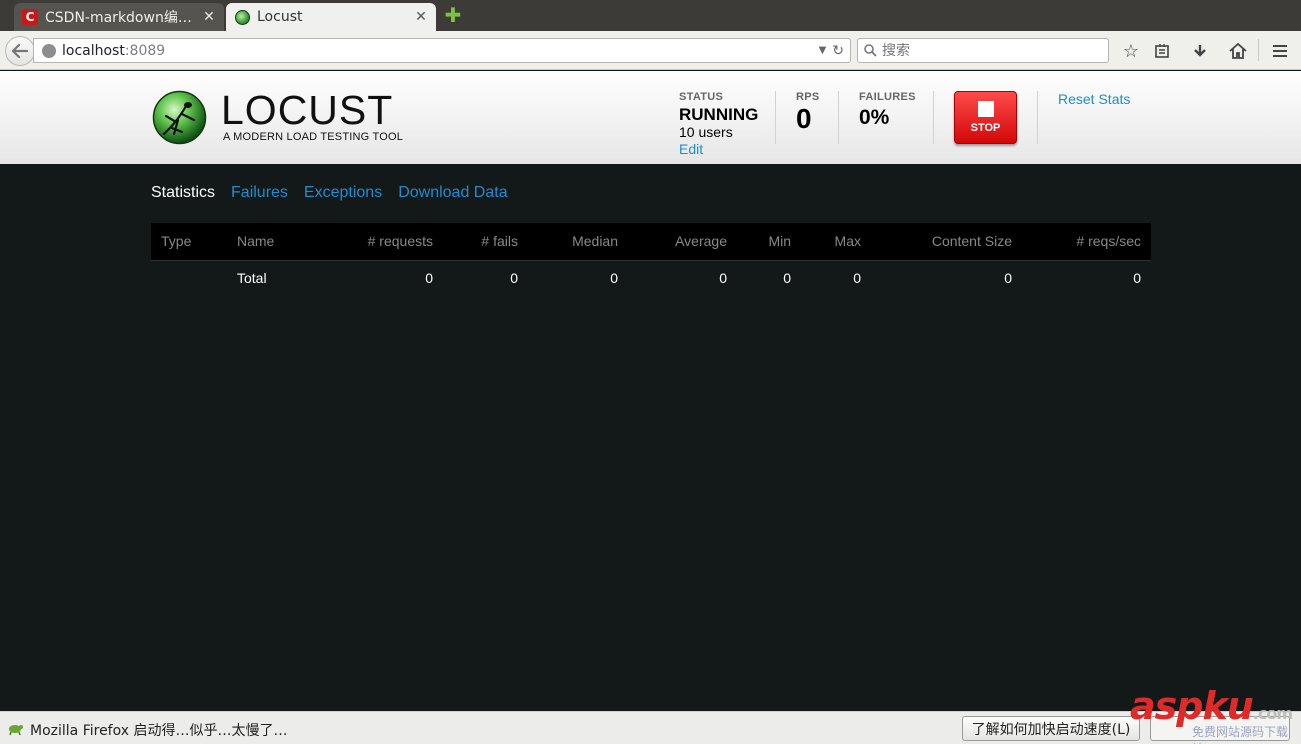 The height and width of the screenshot is (744, 1301). I want to click on col-header-reqs-per-sec: # reqs/sec, so click(1086, 241).